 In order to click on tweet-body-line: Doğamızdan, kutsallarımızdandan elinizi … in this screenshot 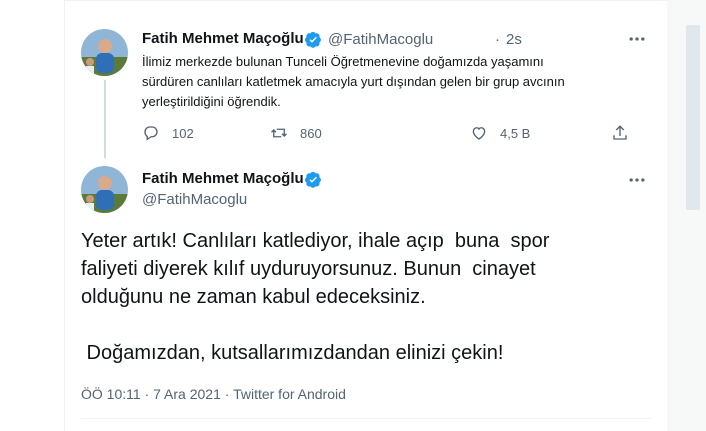, I will do `click(292, 353)`.